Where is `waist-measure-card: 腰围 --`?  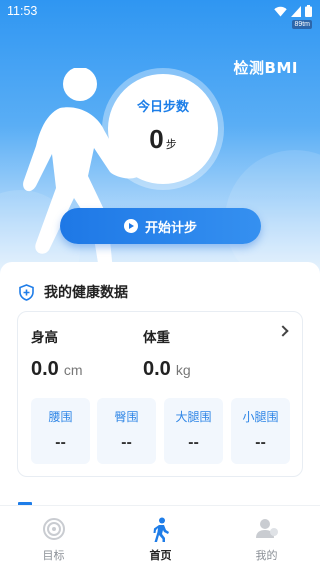 waist-measure-card: 腰围 -- is located at coordinates (60, 431).